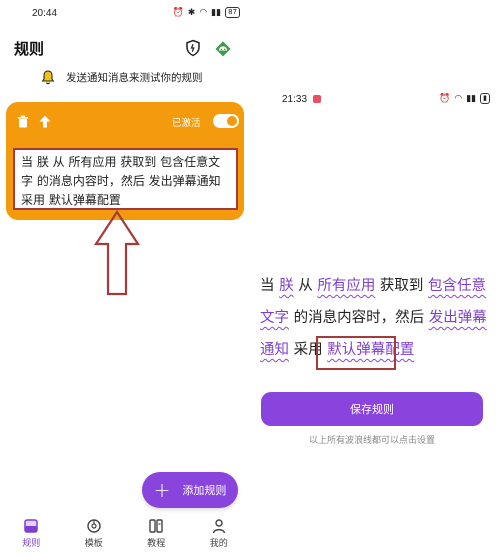 This screenshot has height=558, width=500. I want to click on test-notification-banner: 发送通知消息来测试你的规则, so click(121, 77).